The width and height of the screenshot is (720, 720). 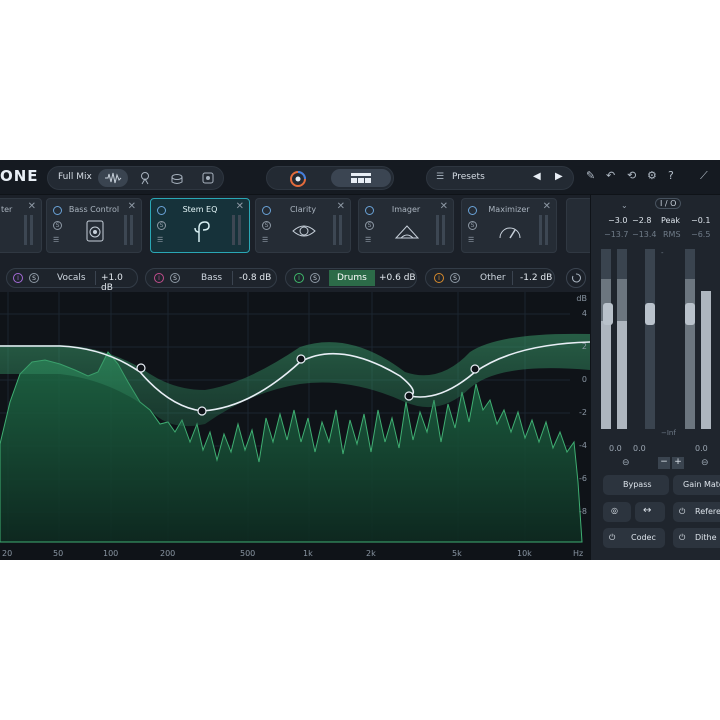 I want to click on presets-bar: ☰ Presets ◀ ▶, so click(x=500, y=178).